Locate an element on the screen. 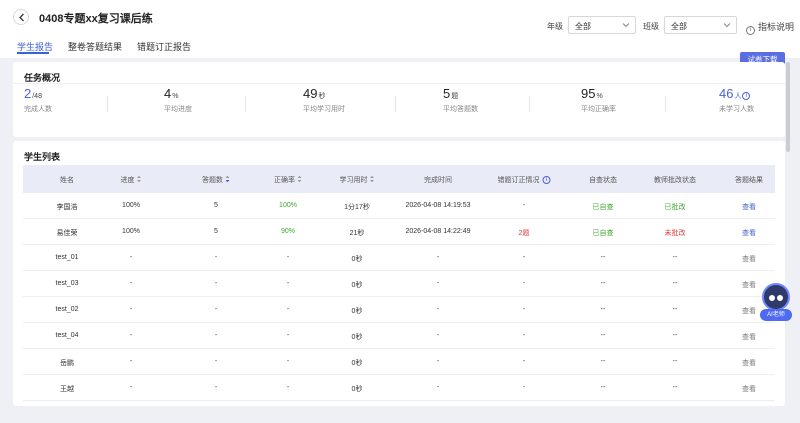 The height and width of the screenshot is (423, 800). chevron-left-icon is located at coordinates (21, 17).